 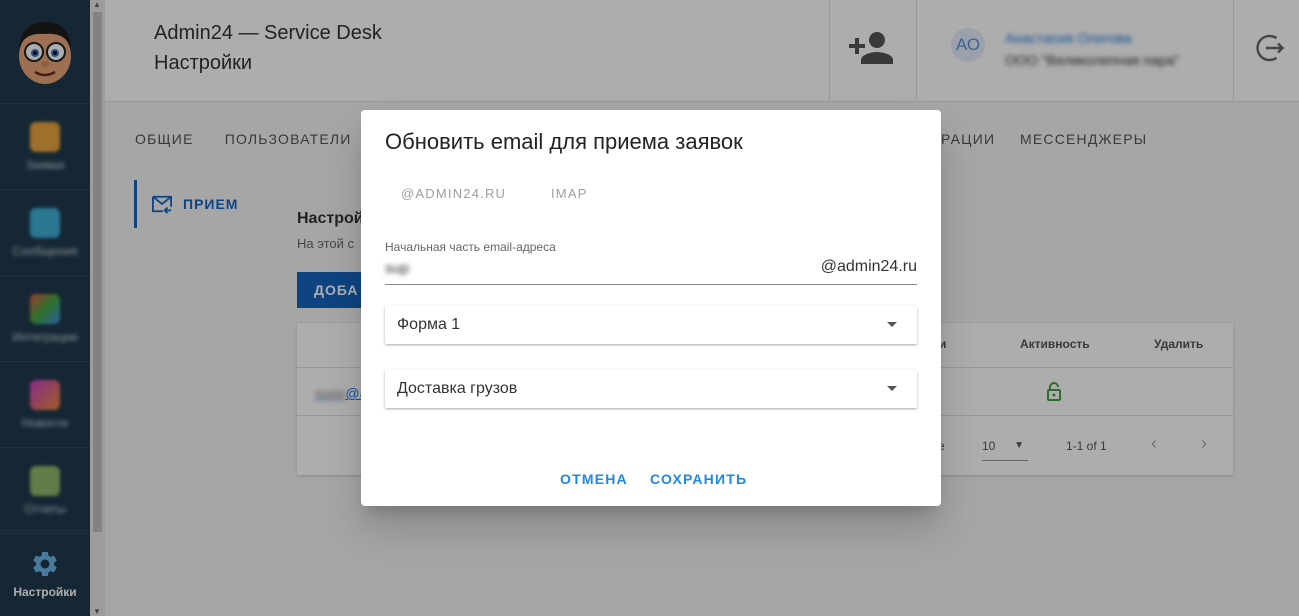 I want to click on dialog-title: Обновить email для приема заявок, so click(x=564, y=141).